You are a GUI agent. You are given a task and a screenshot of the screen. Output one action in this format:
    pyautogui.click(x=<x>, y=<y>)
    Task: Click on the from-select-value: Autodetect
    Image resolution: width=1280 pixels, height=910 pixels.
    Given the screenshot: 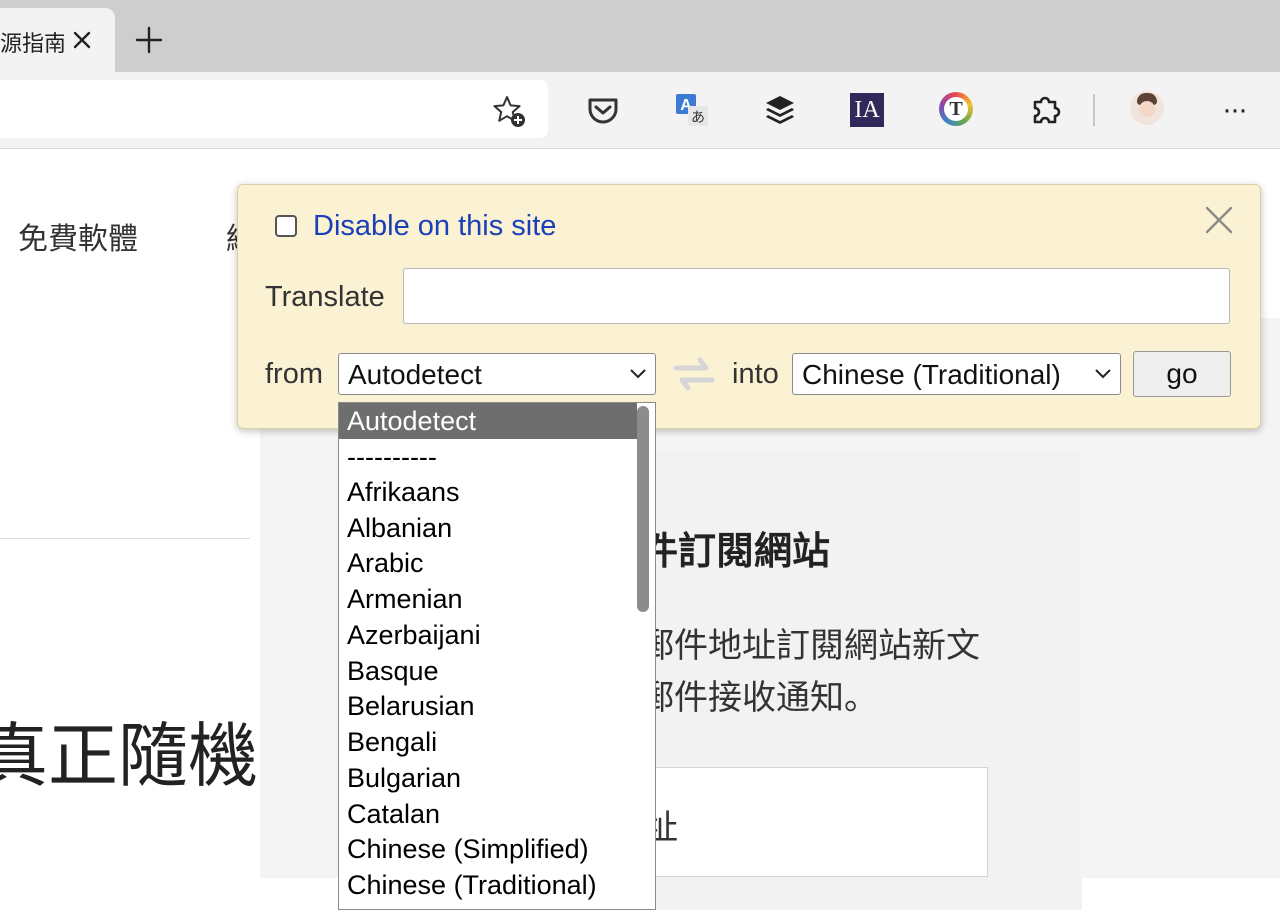 What is the action you would take?
    pyautogui.click(x=415, y=374)
    